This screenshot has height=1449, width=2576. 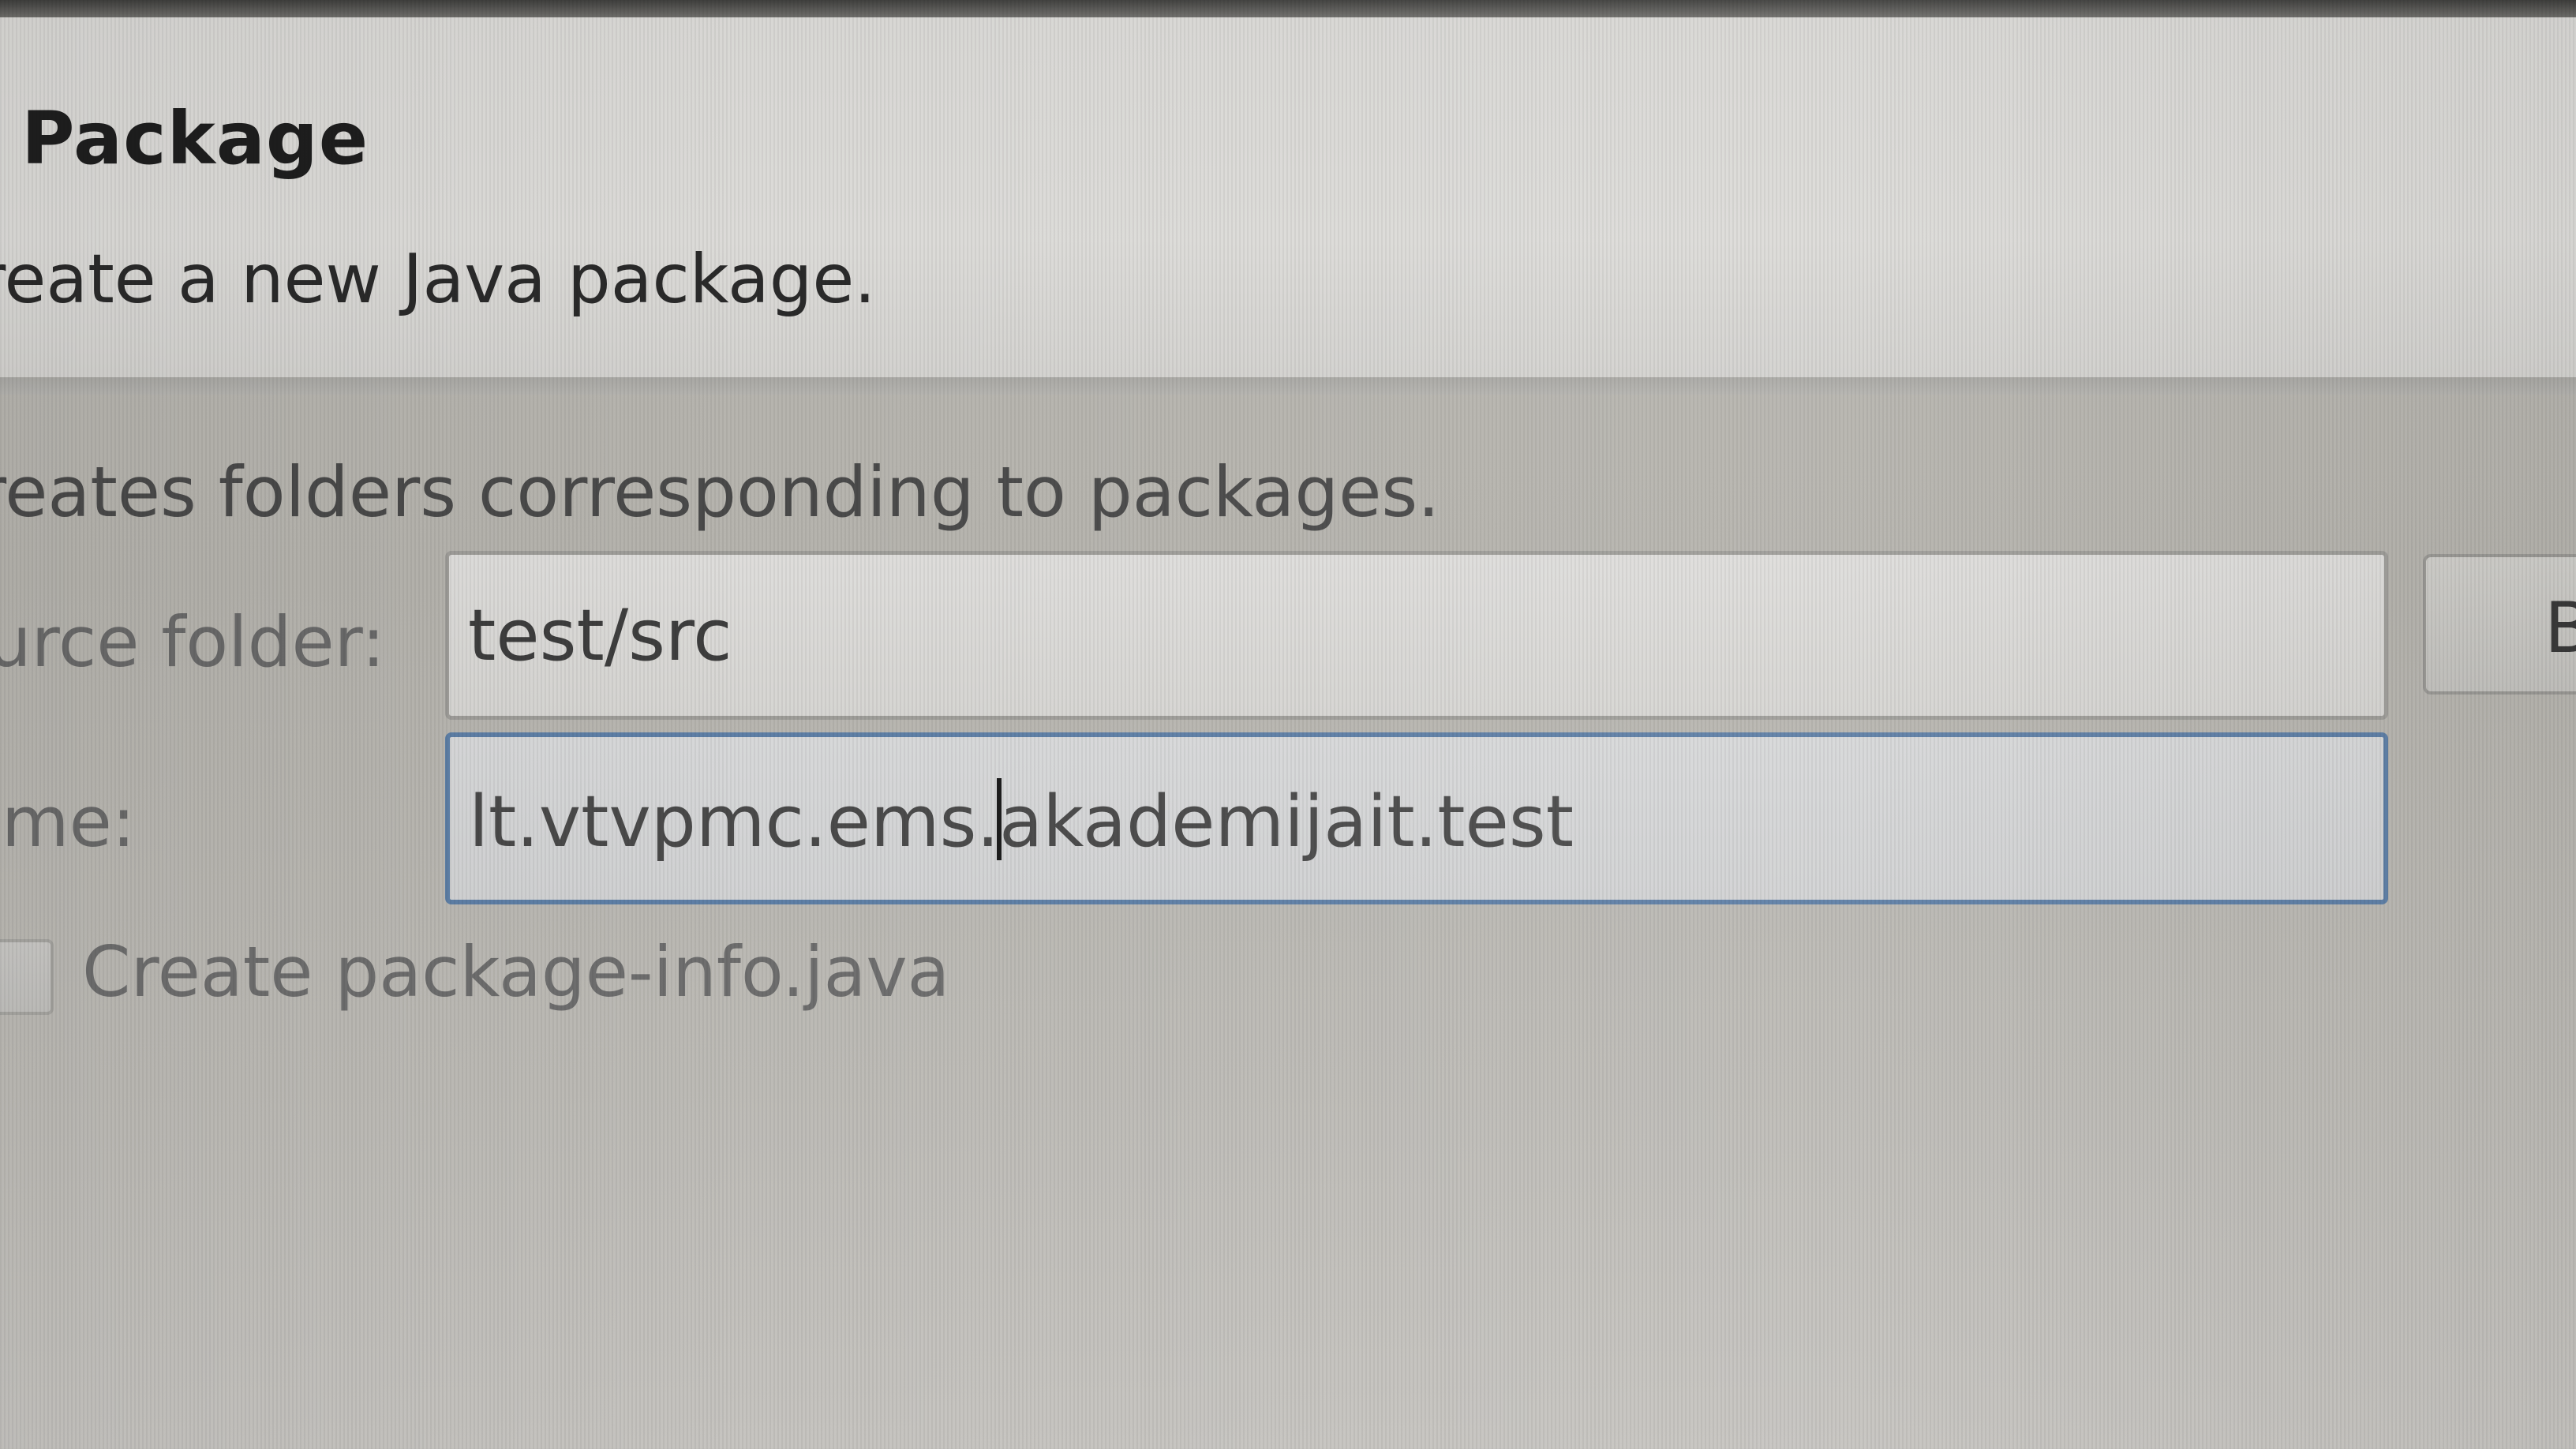 I want to click on browse-button: B, so click(x=2499, y=624).